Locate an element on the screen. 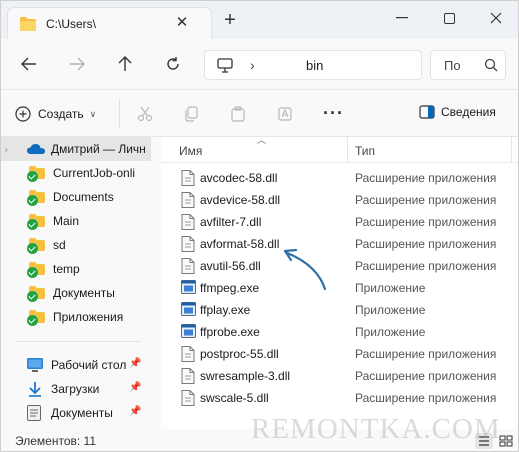  table-row: swscale-5.dll Расширение приложения is located at coordinates (339, 398).